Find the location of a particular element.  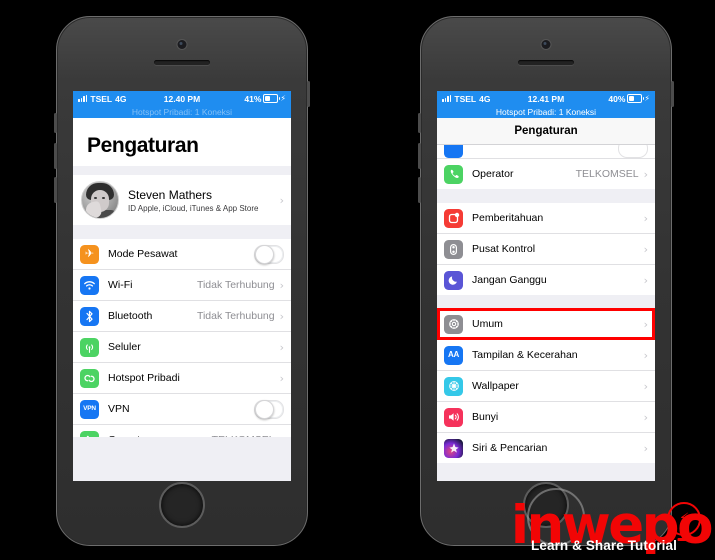

settings-row-label: Operator is located at coordinates (160, 435).